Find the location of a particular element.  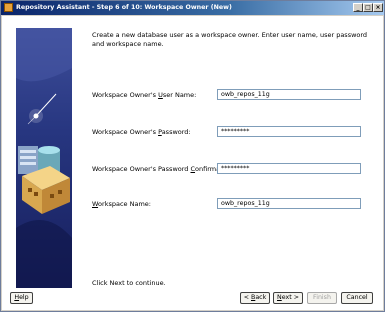

close-button: × is located at coordinates (378, 7).